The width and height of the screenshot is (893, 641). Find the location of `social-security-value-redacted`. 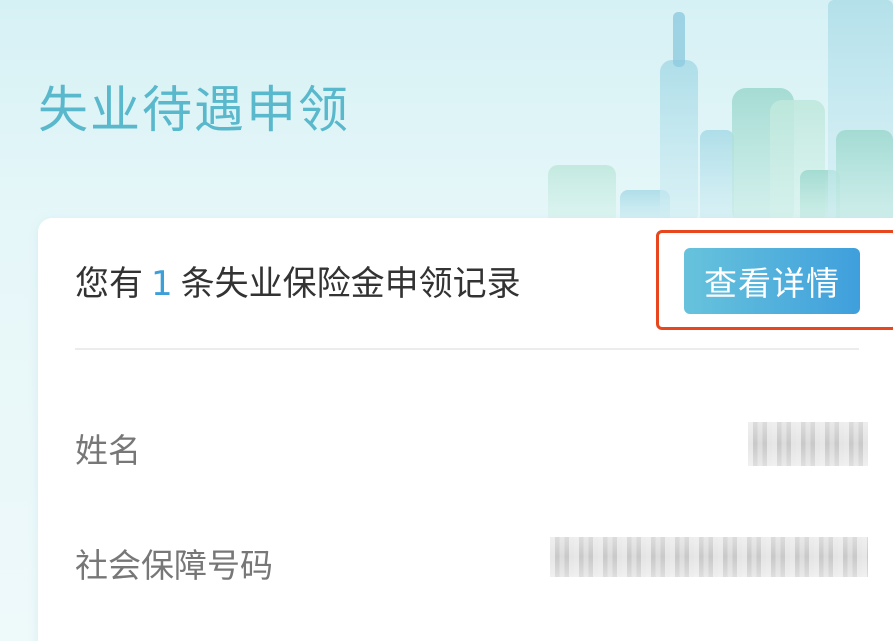

social-security-value-redacted is located at coordinates (709, 557).